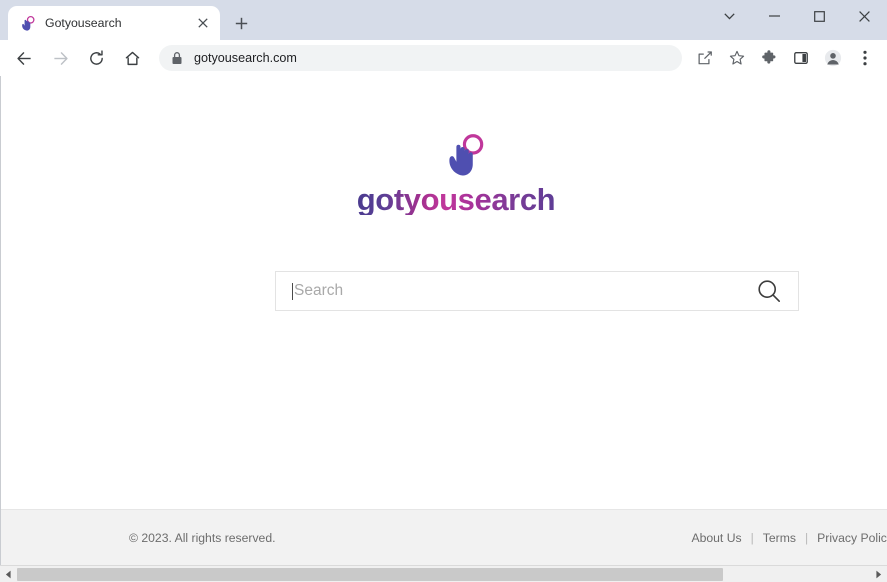  I want to click on browser-toolbar: gotyousearch.com, so click(443, 58).